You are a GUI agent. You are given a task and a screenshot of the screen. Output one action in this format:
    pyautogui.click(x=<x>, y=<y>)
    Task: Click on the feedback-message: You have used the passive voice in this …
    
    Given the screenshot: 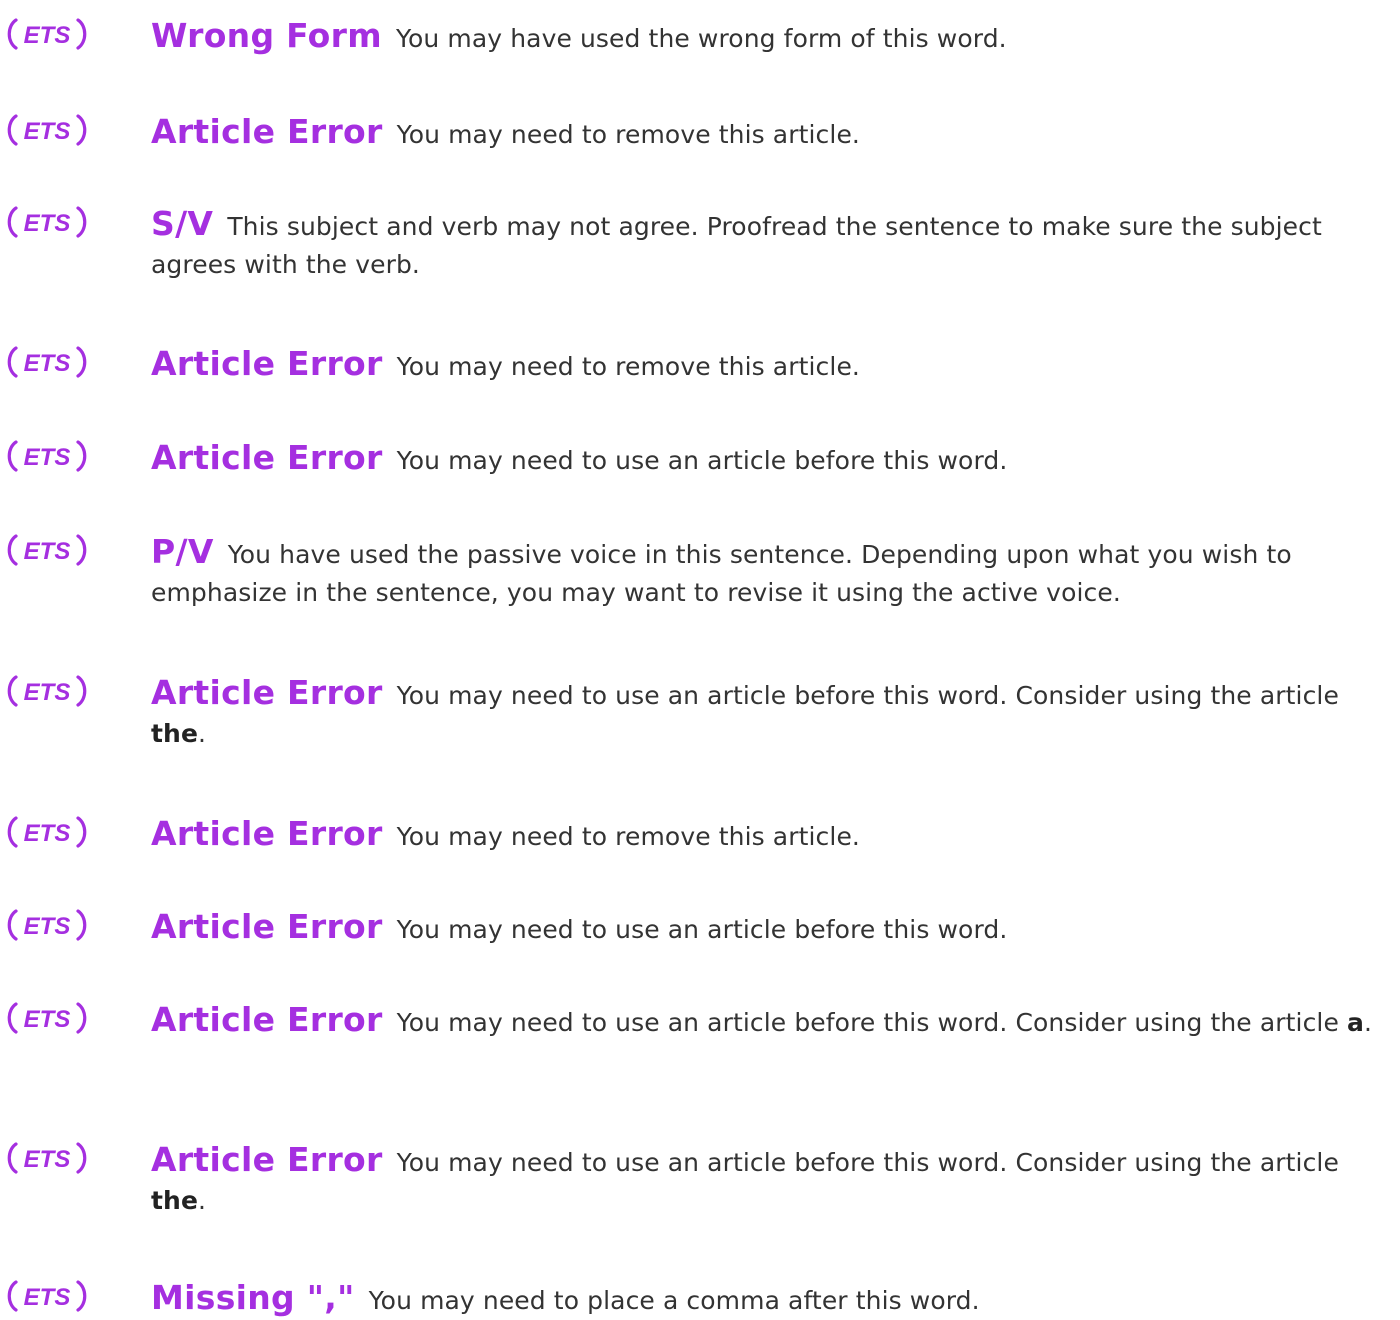 What is the action you would take?
    pyautogui.click(x=721, y=573)
    